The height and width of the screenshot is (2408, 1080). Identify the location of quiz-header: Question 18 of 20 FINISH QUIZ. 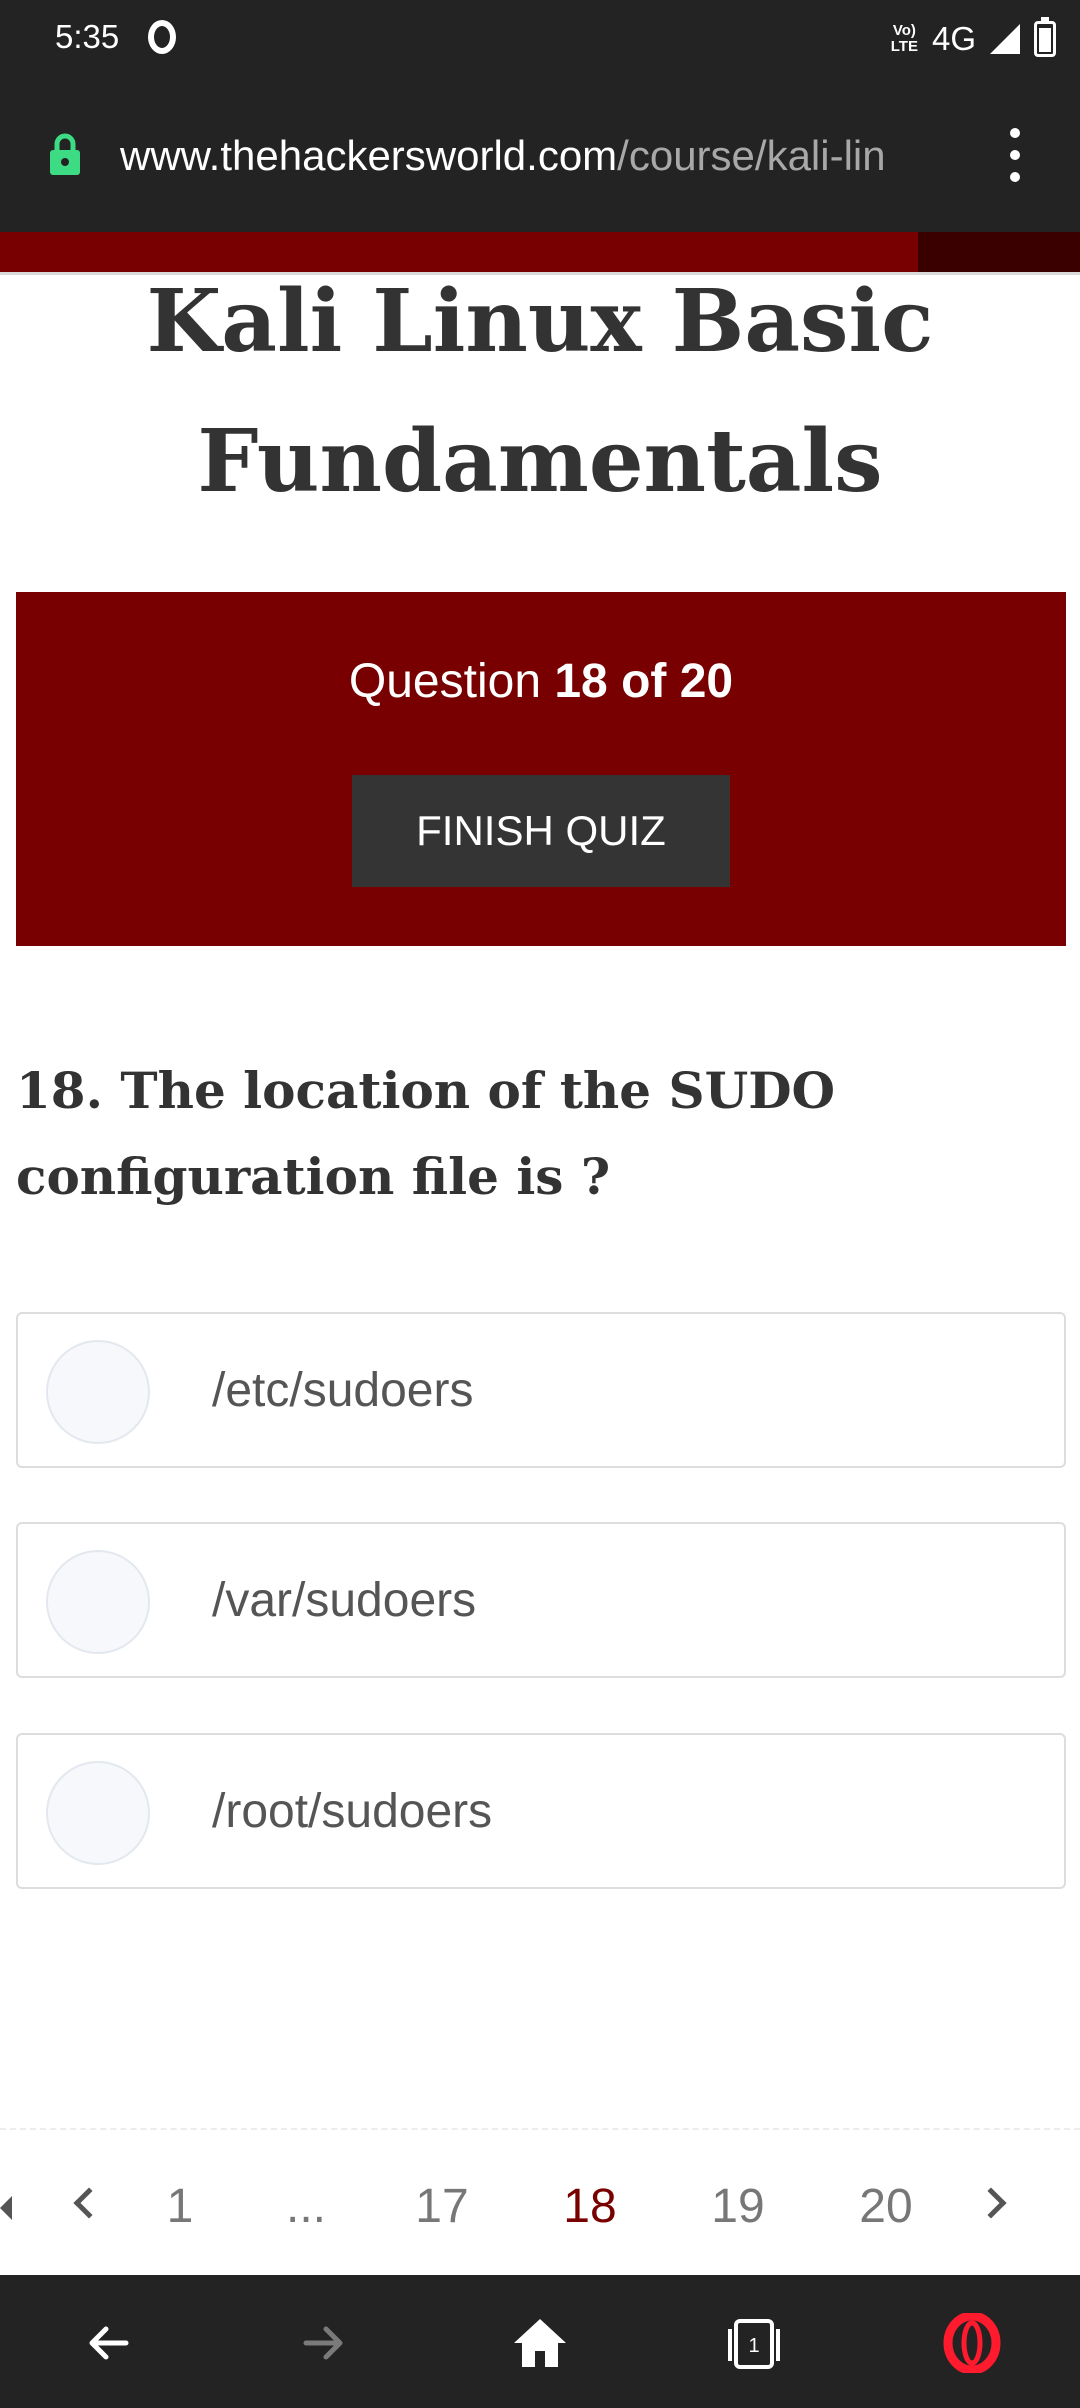
(541, 769).